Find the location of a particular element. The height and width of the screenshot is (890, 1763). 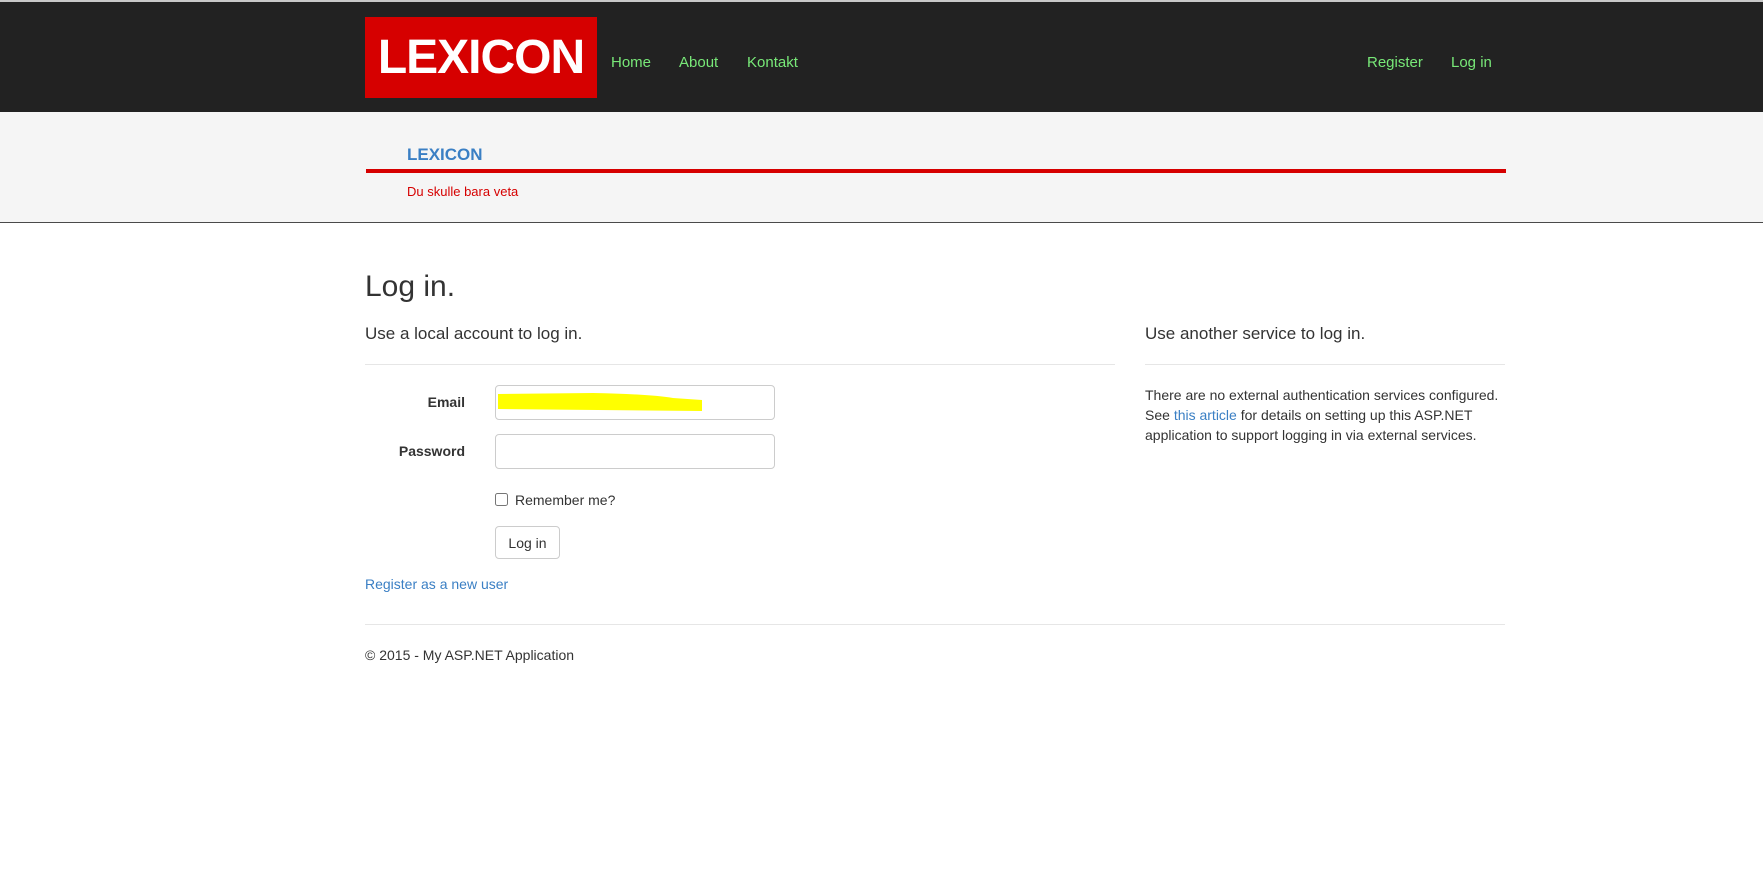

local-account-heading: Use a local account to log in. is located at coordinates (474, 333).